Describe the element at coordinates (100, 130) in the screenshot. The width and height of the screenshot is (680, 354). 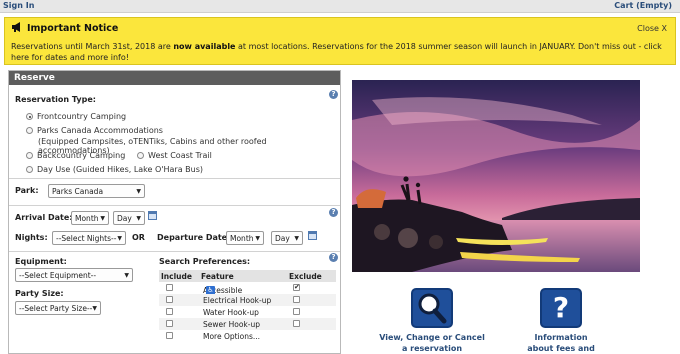
I see `radio-accommodations-label: Parks Canada Accommodations` at that location.